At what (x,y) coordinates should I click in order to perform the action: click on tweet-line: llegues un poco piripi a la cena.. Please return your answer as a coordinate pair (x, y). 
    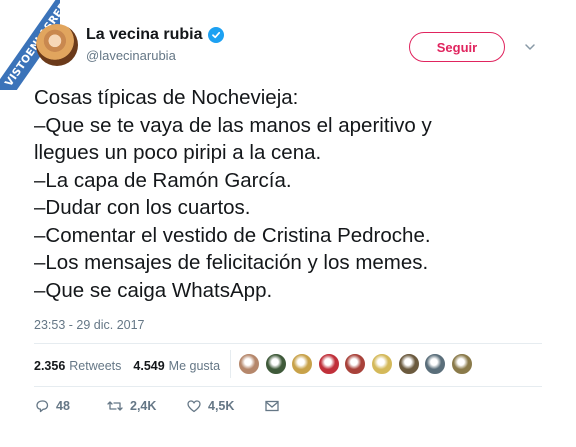
    Looking at the image, I should click on (178, 152).